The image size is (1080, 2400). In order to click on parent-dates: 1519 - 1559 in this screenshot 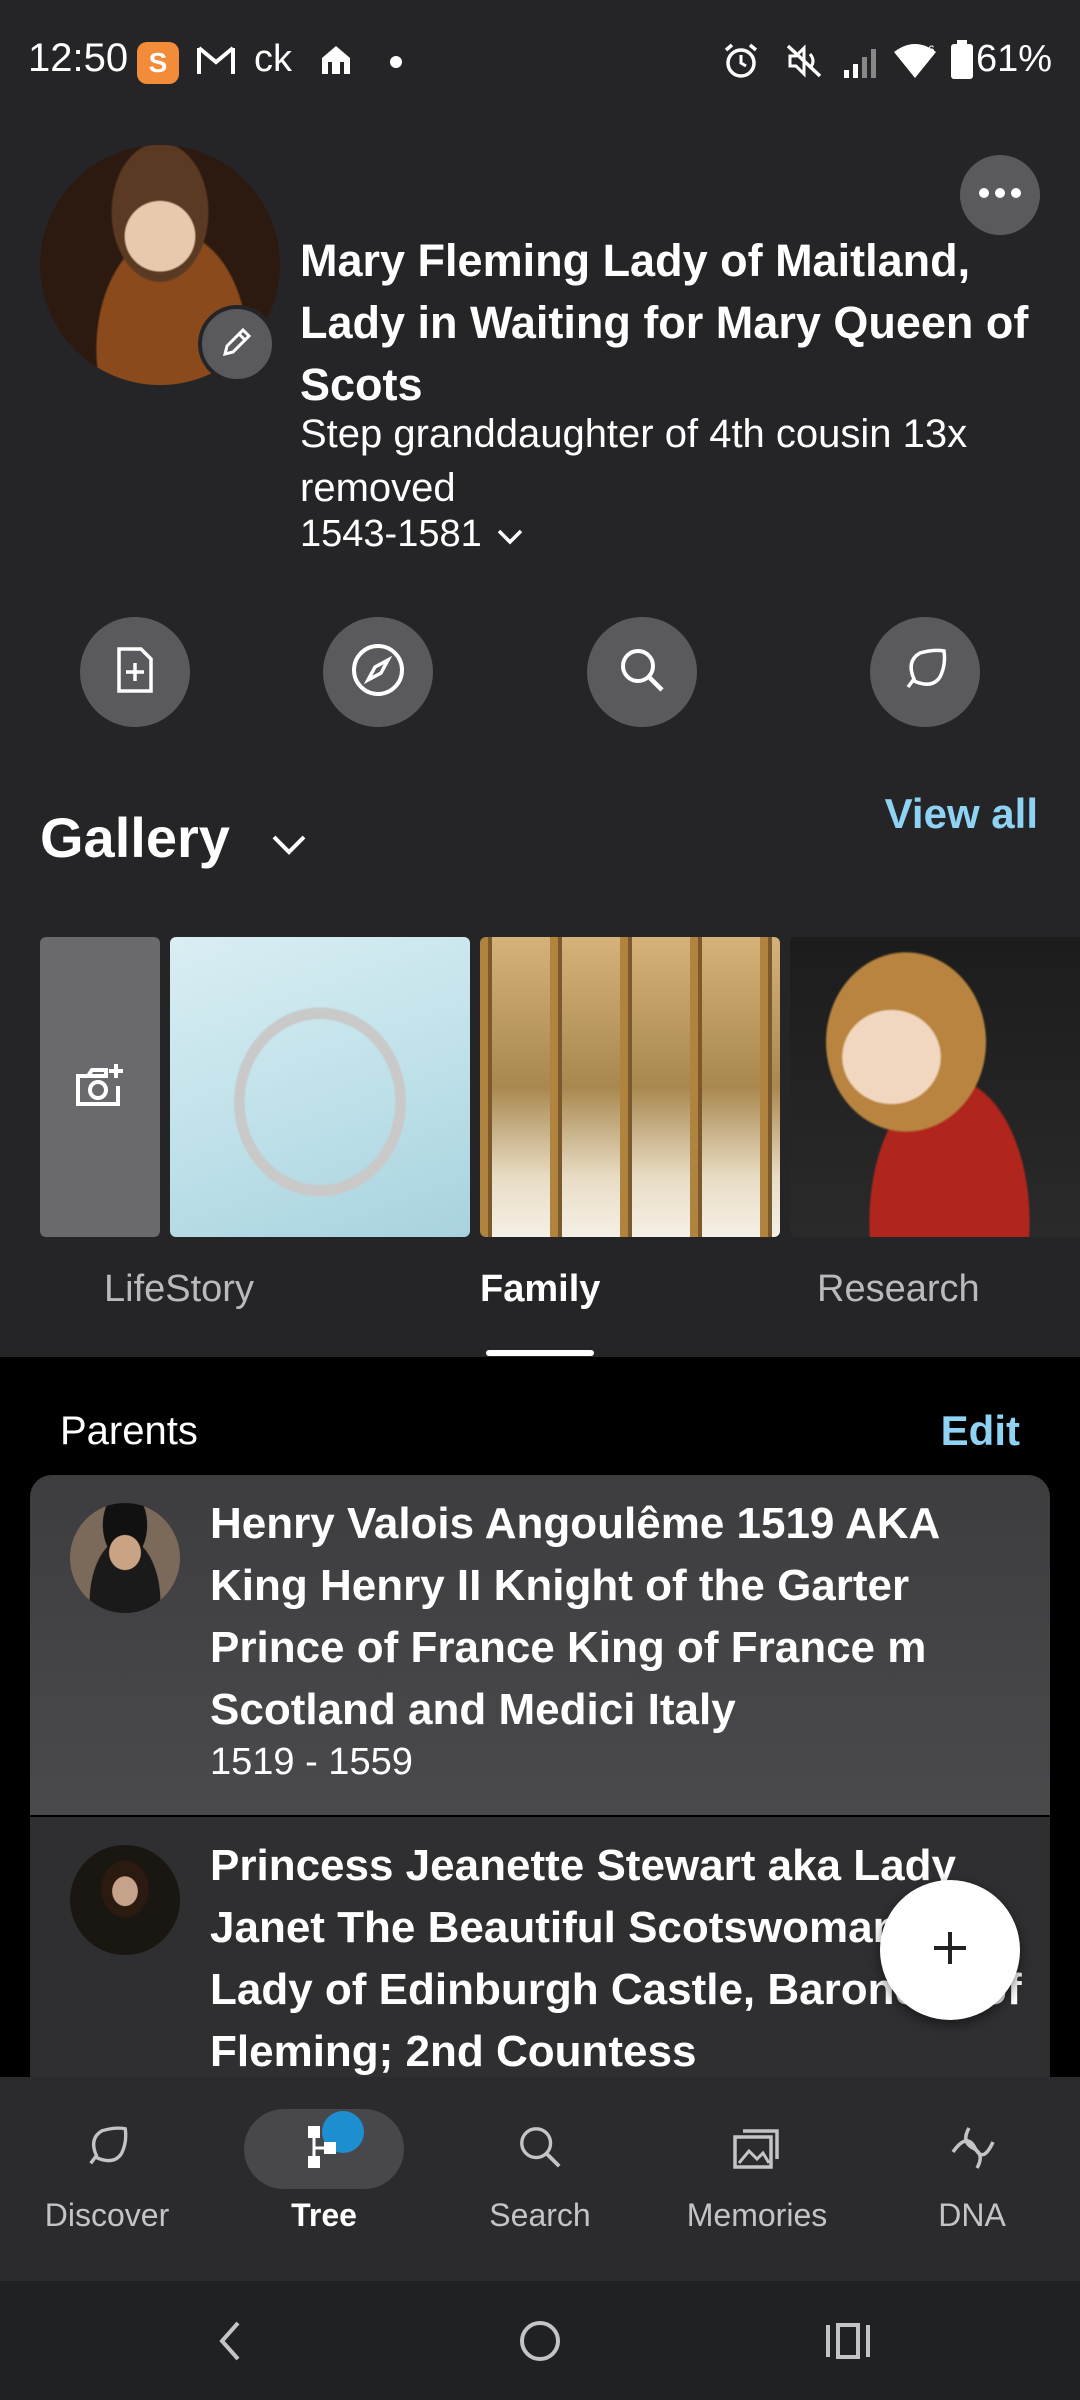, I will do `click(311, 1762)`.